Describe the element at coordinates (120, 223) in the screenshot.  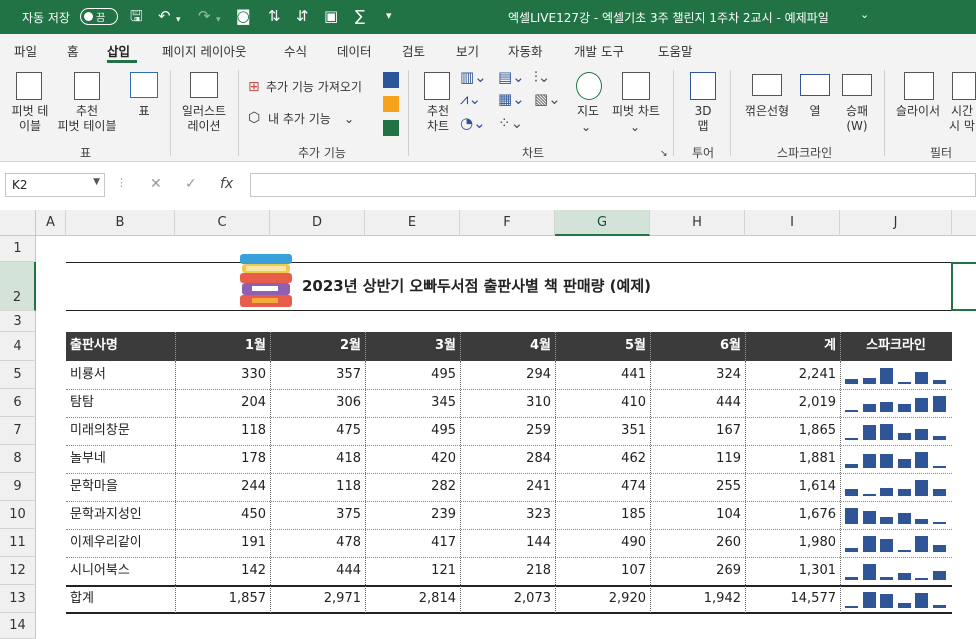
I see `column-header-b: B` at that location.